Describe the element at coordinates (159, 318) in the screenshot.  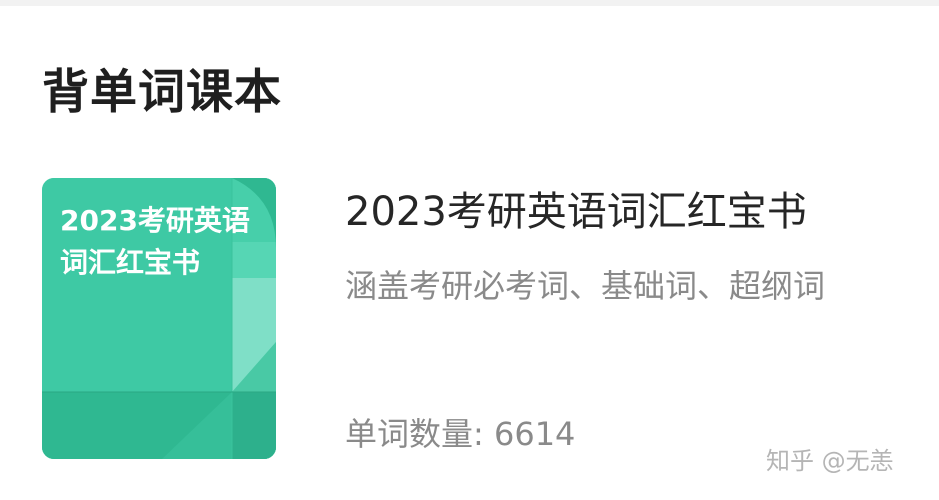
I see `book-cover: 2023考研英语 词汇红宝书` at that location.